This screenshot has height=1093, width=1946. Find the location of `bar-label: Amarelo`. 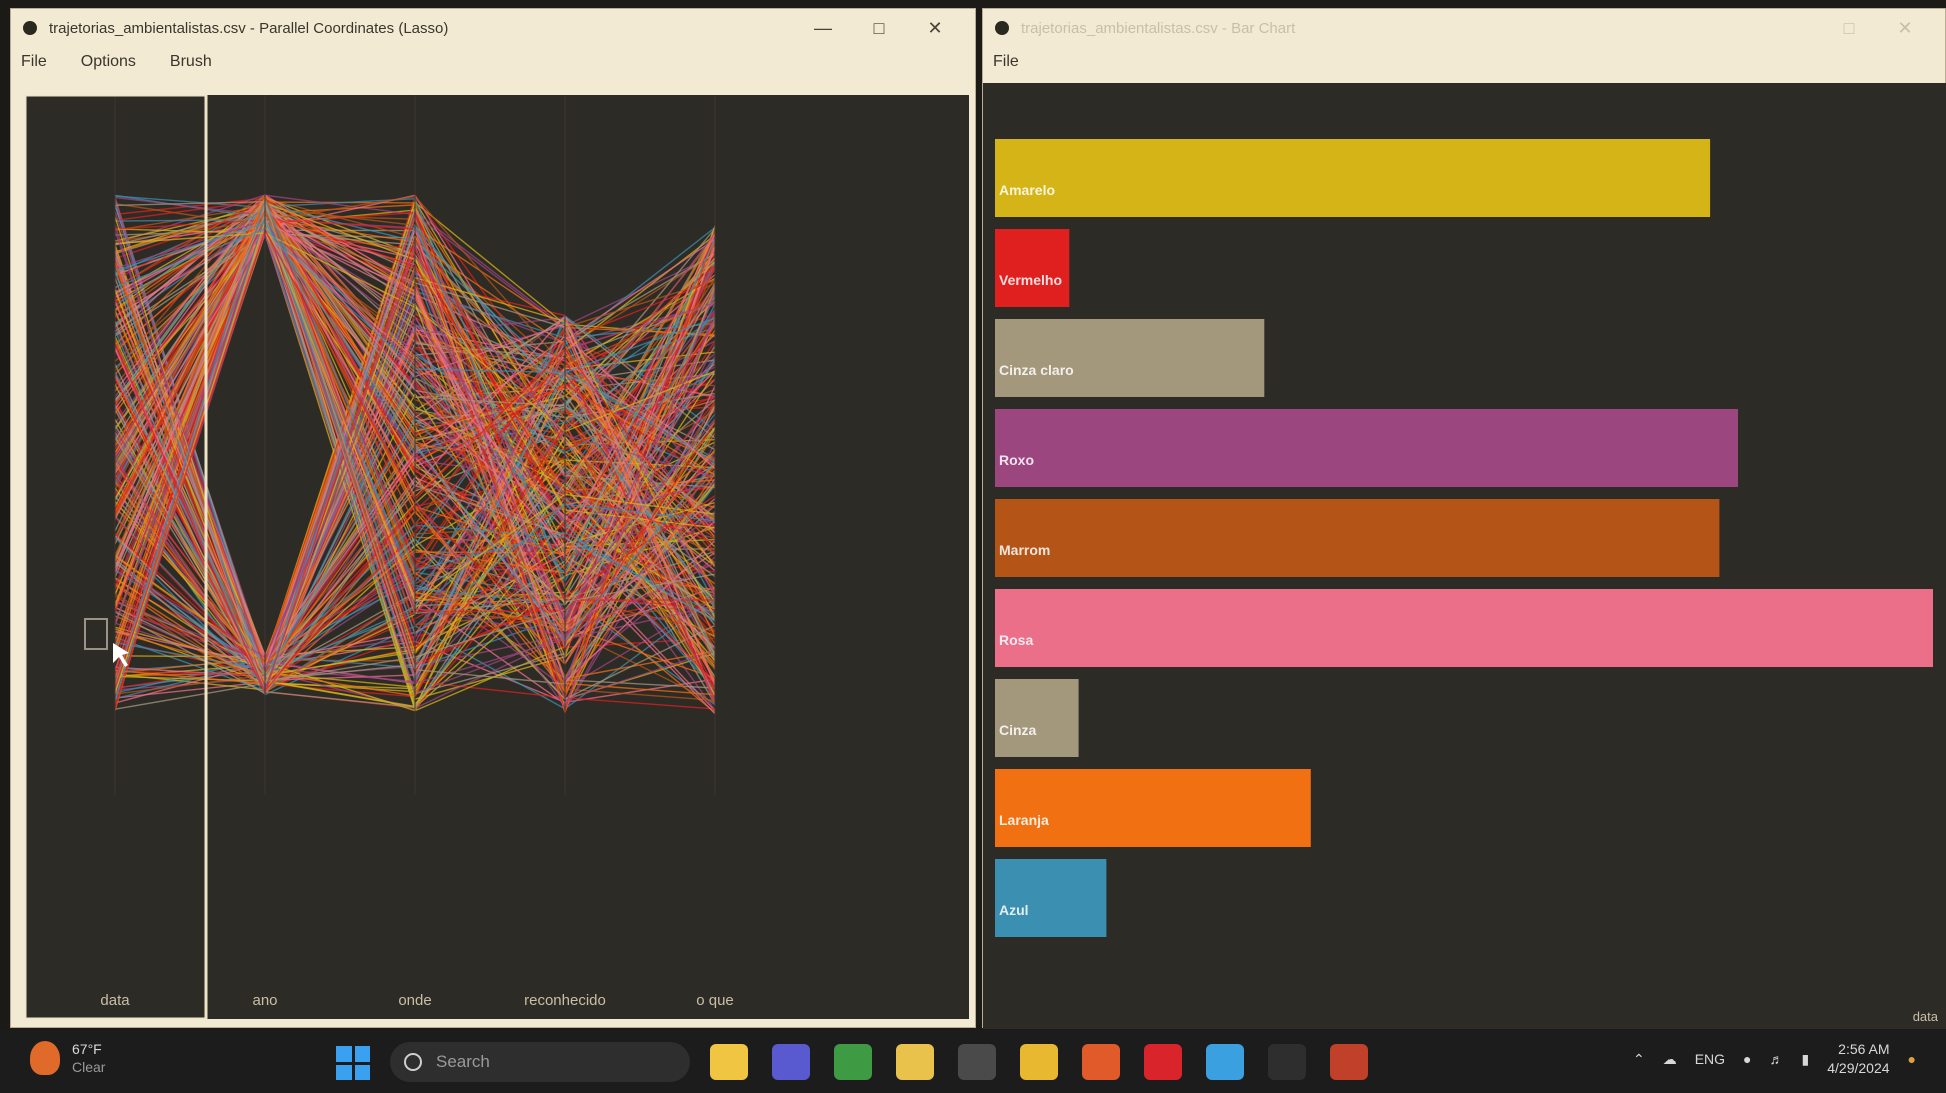

bar-label: Amarelo is located at coordinates (1027, 190).